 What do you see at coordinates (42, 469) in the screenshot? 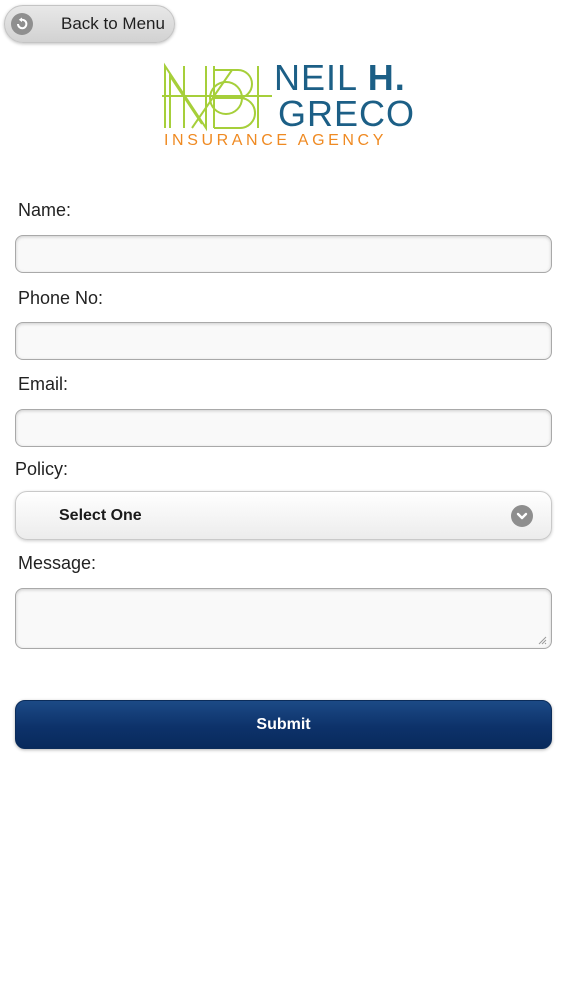
I see `policy-label: Policy:` at bounding box center [42, 469].